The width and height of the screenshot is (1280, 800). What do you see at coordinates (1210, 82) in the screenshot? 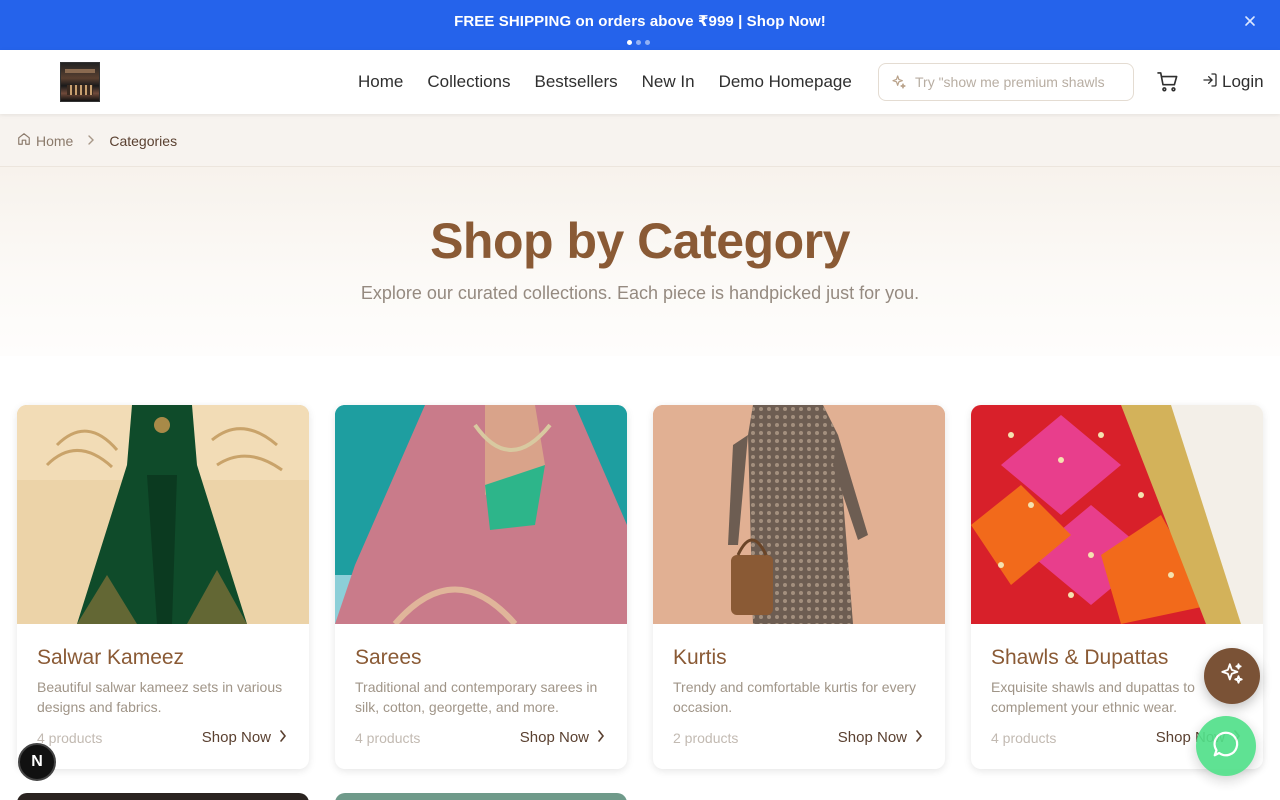
I see `login-icon` at bounding box center [1210, 82].